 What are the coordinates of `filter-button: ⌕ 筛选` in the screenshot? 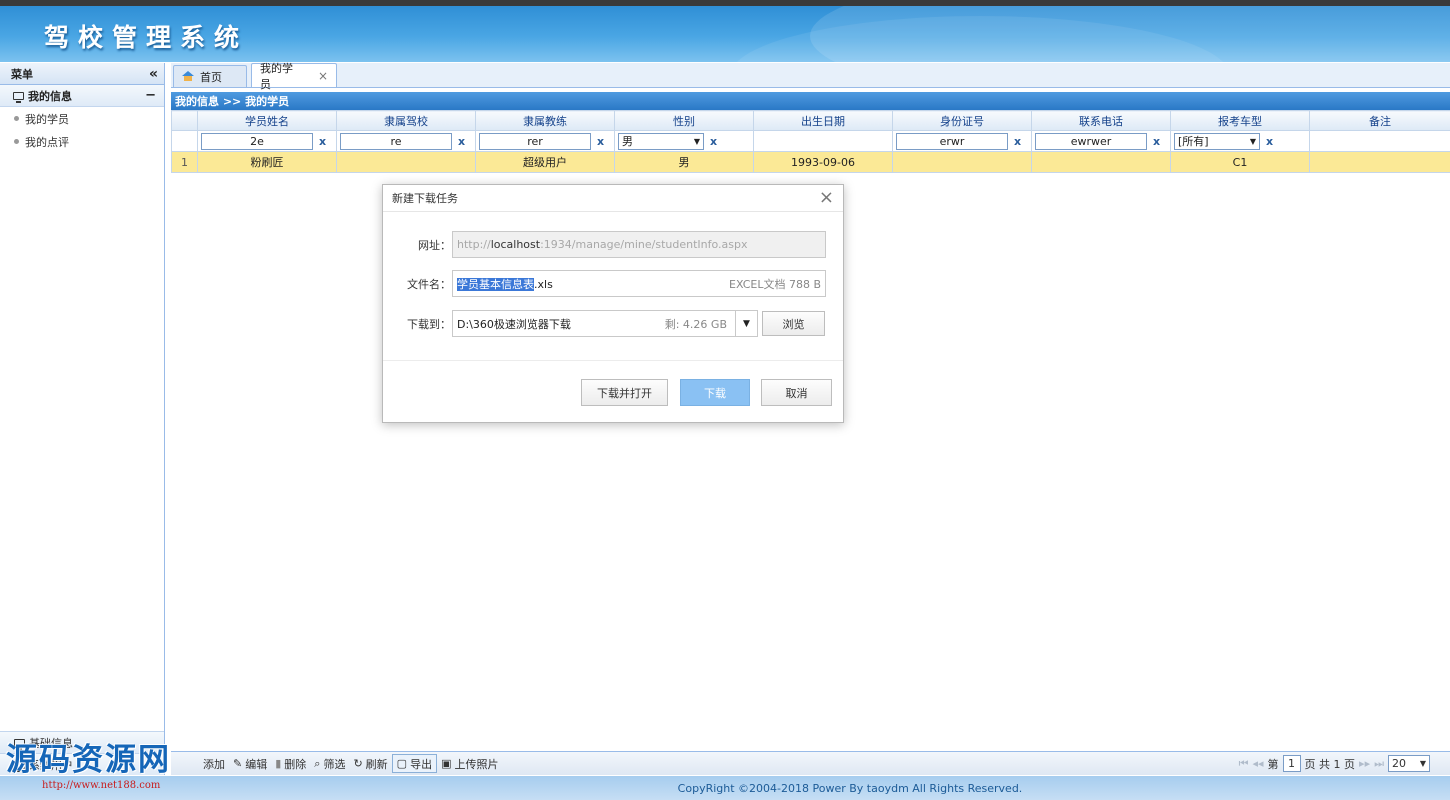 It's located at (329, 764).